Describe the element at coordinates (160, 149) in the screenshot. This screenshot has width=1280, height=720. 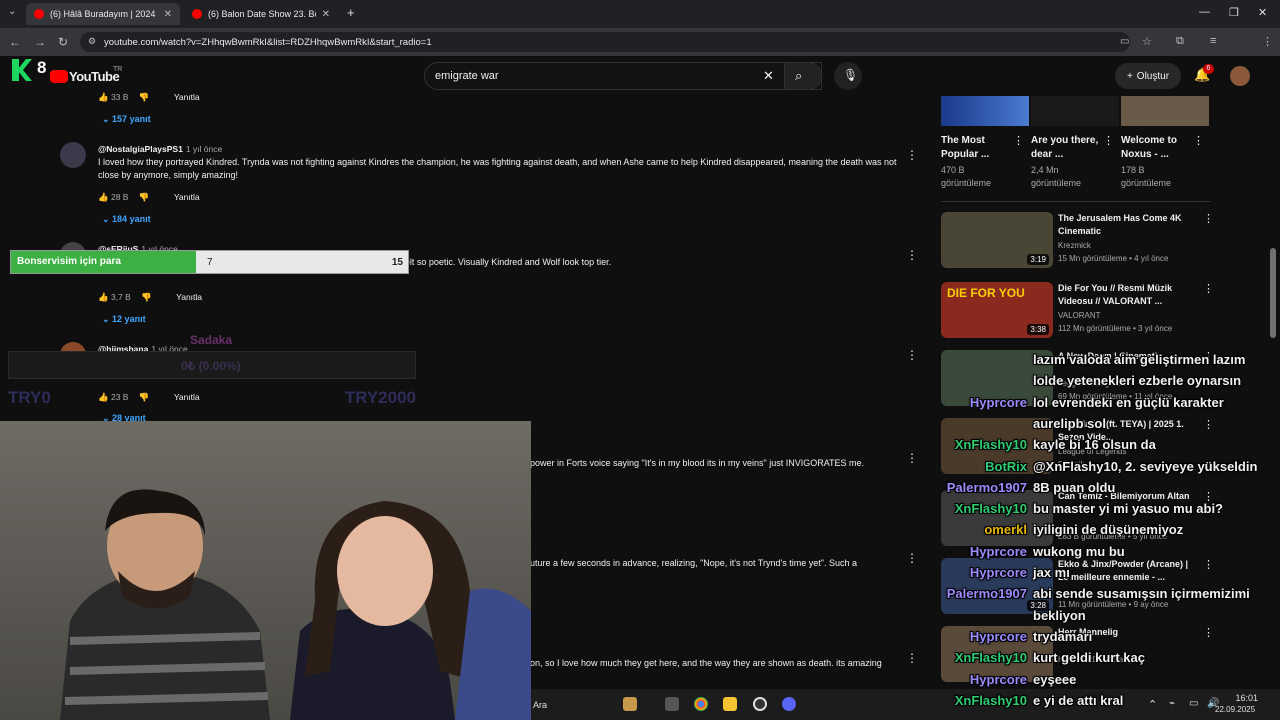
I see `comment-author: @NostalgiaPlaysPS1 1 yıl önce` at that location.